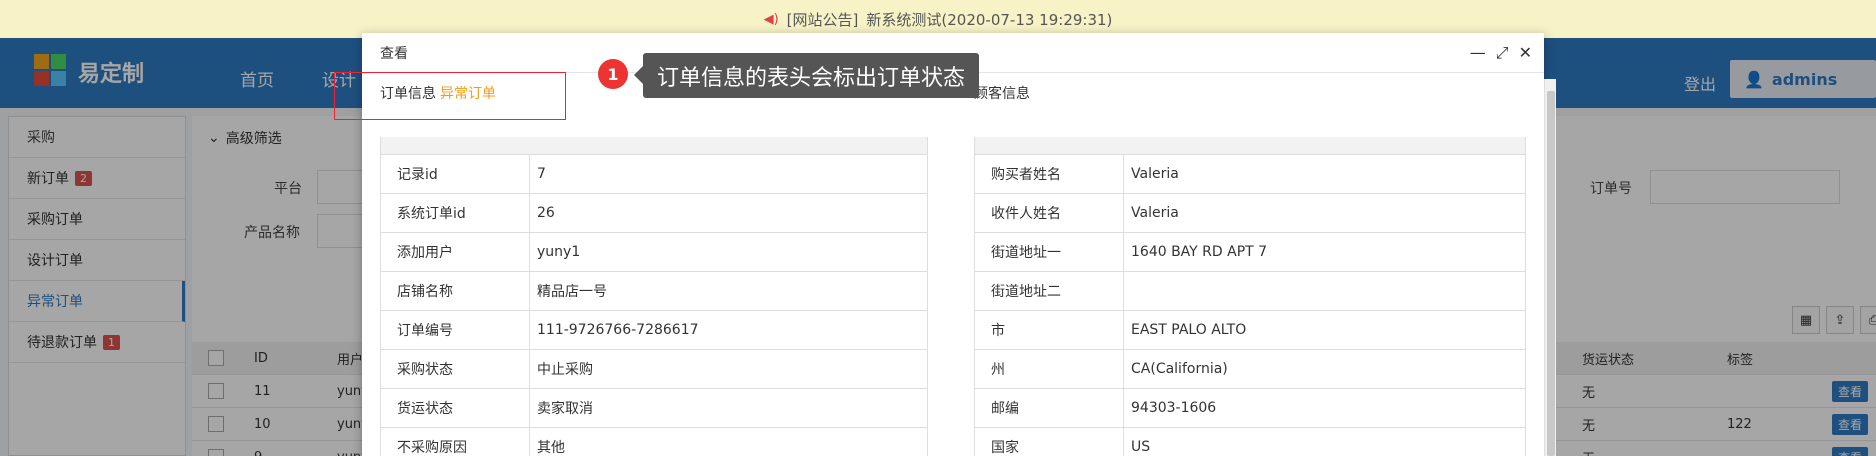  I want to click on info-value: 94303-1606, so click(1174, 408).